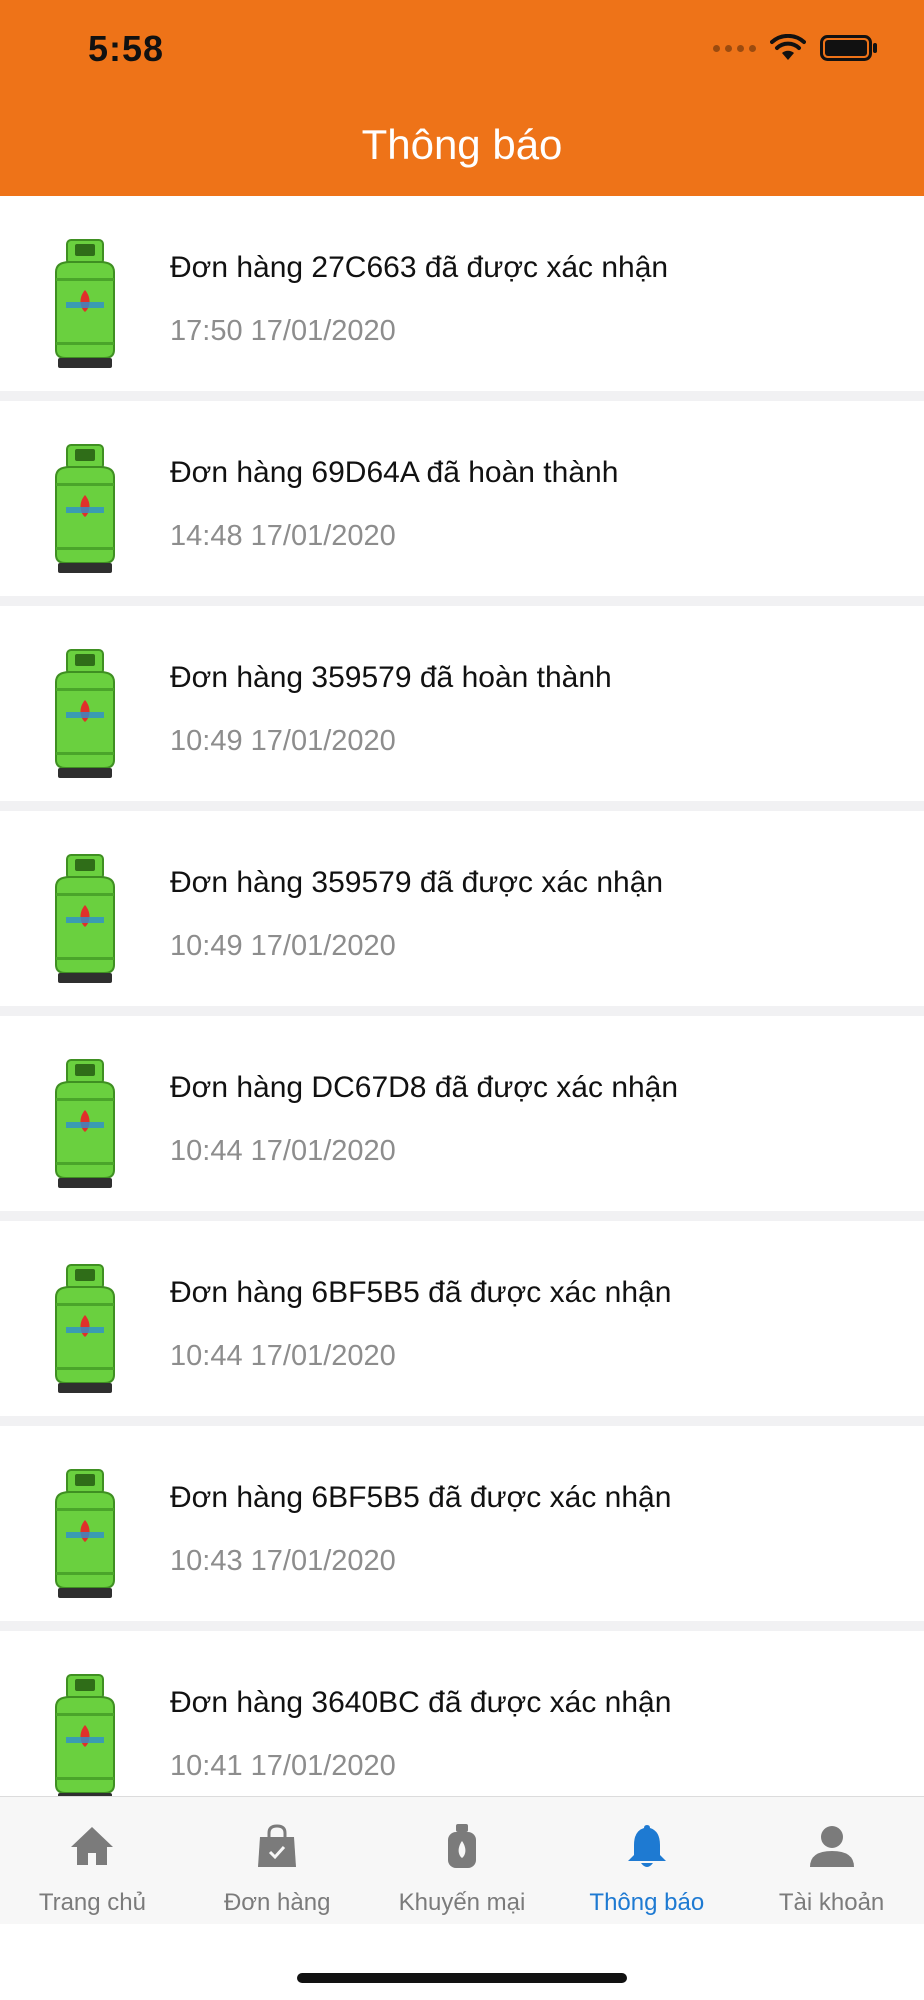 This screenshot has height=2000, width=924. I want to click on notification-title: Đơn hàng 359579 đã hoàn thành, so click(391, 677).